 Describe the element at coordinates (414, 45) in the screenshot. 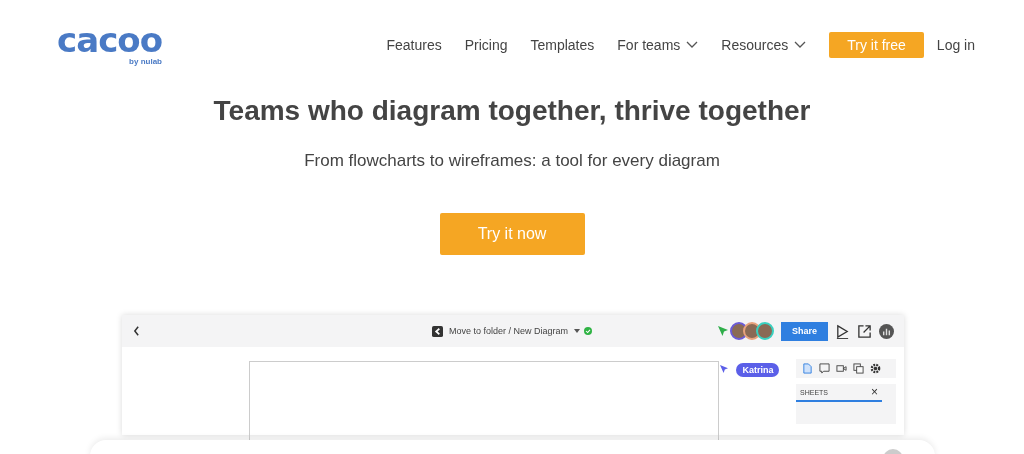

I see `nav-link: Features` at that location.